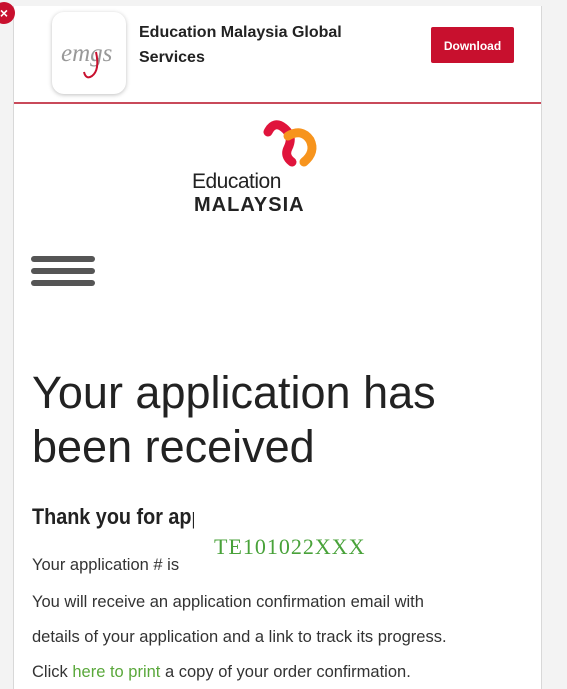 The height and width of the screenshot is (689, 567). Describe the element at coordinates (472, 45) in the screenshot. I see `download-button: Download` at that location.